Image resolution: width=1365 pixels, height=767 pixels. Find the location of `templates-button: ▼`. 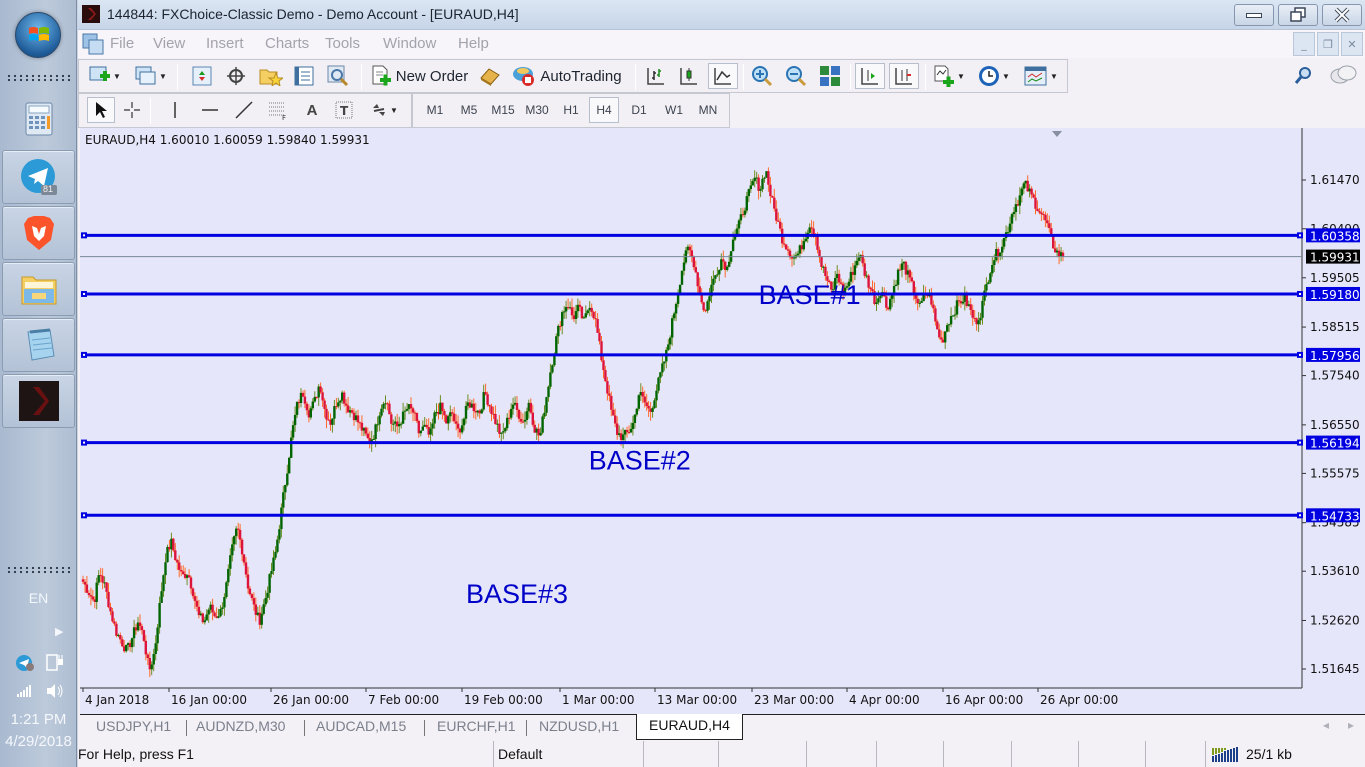

templates-button: ▼ is located at coordinates (1041, 76).